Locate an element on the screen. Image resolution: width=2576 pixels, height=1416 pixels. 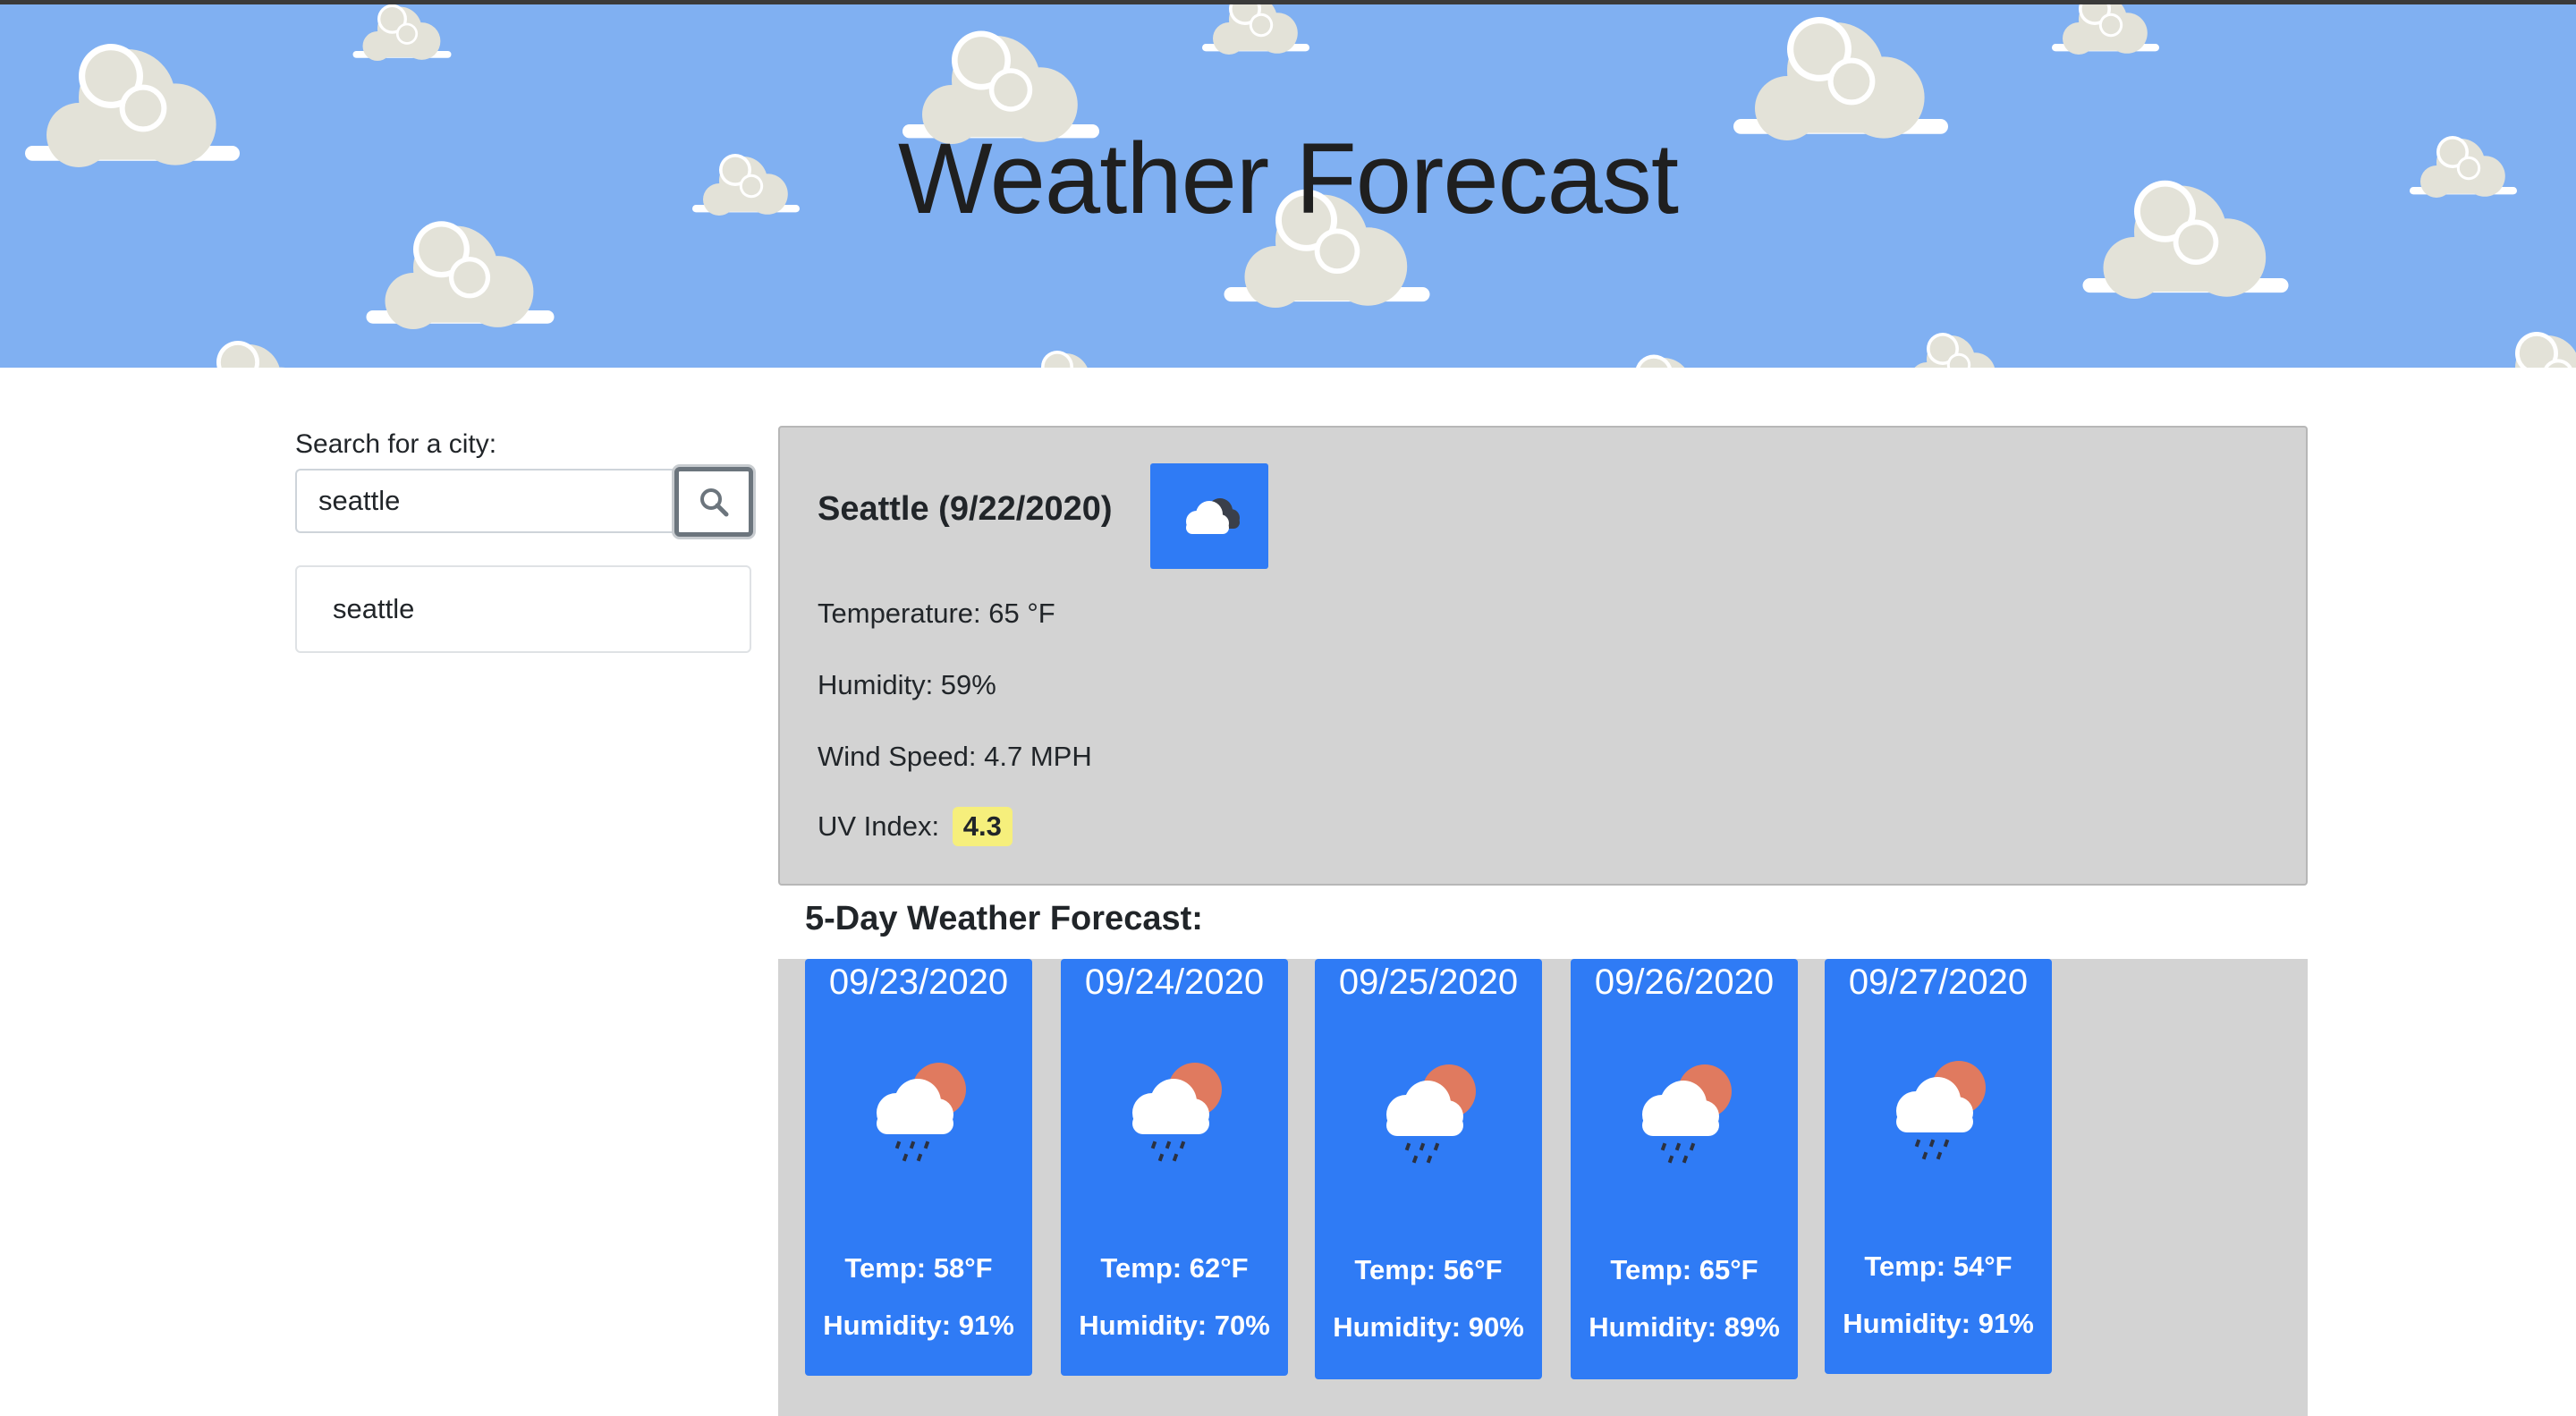
forecast-card: 09/25/2020 Temp: 56°F Humidity: 90% is located at coordinates (1428, 1169).